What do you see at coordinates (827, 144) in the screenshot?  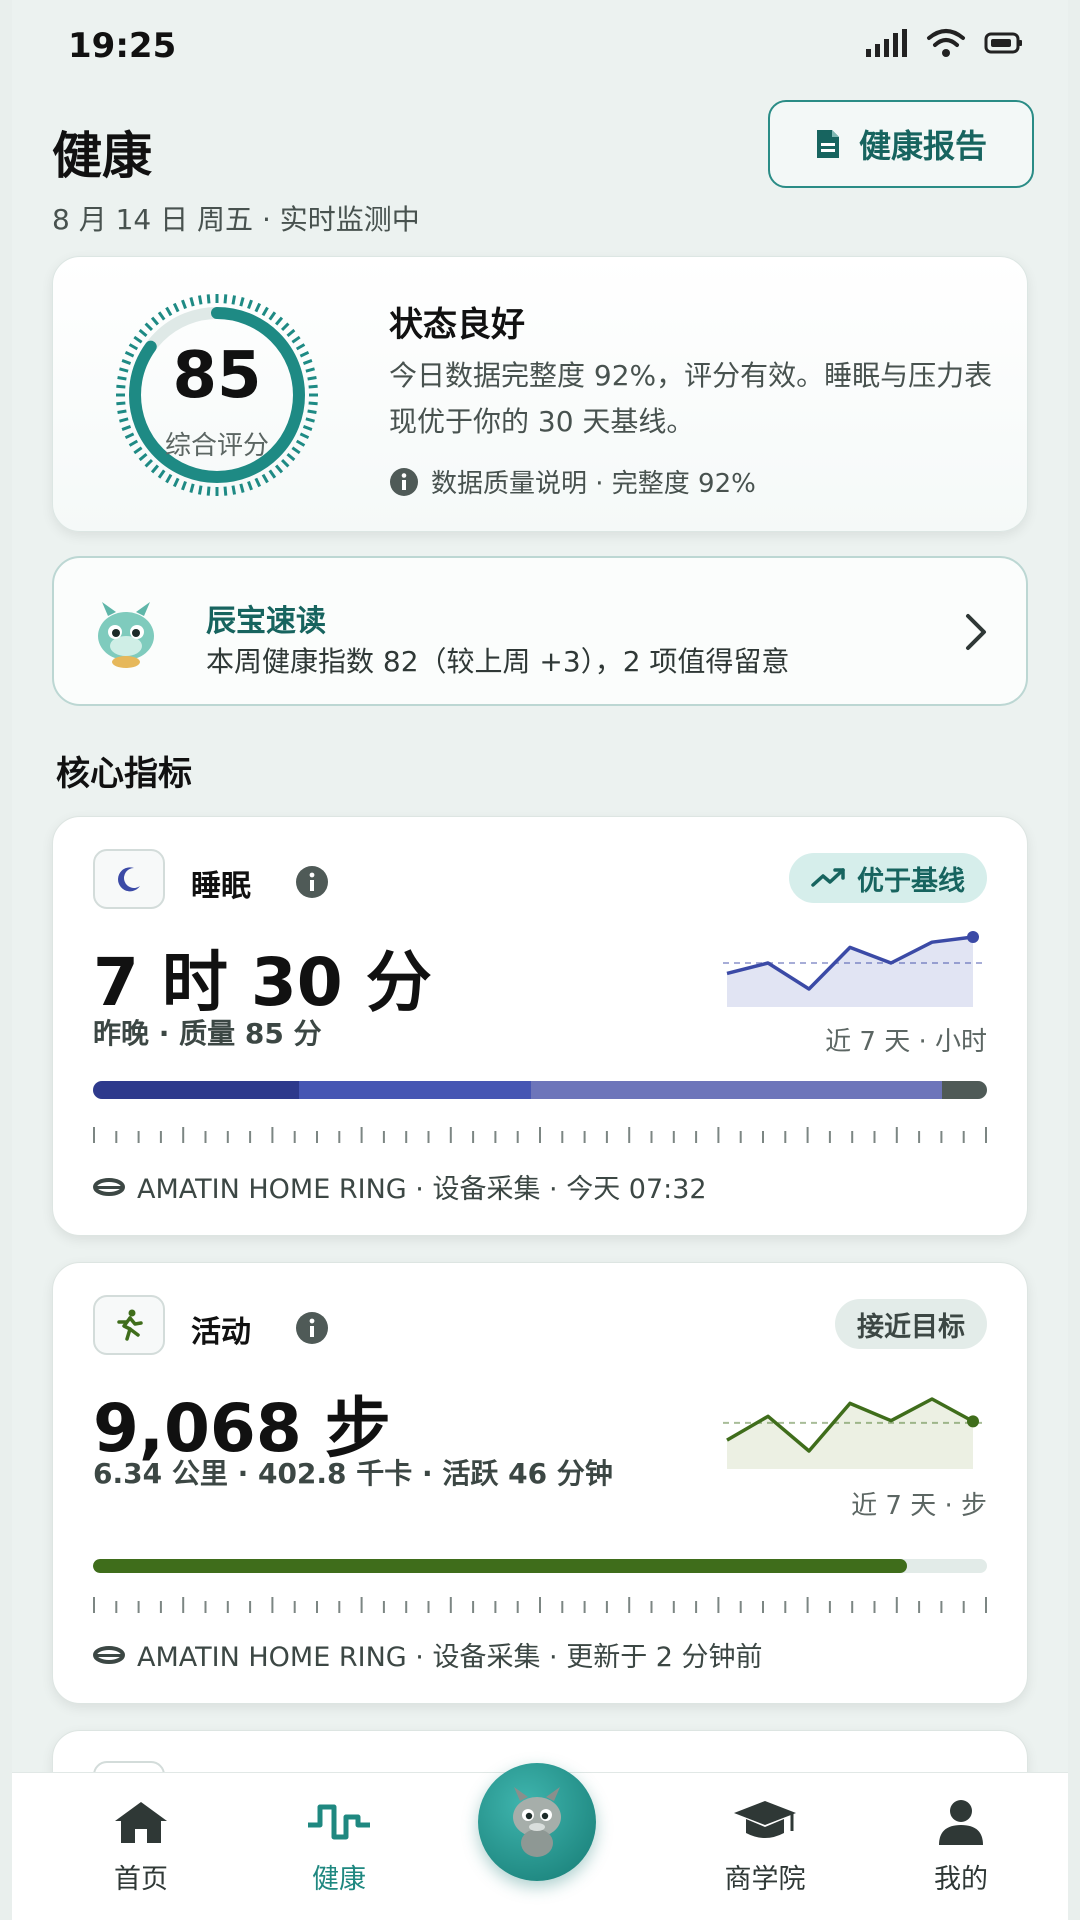 I see `document-icon` at bounding box center [827, 144].